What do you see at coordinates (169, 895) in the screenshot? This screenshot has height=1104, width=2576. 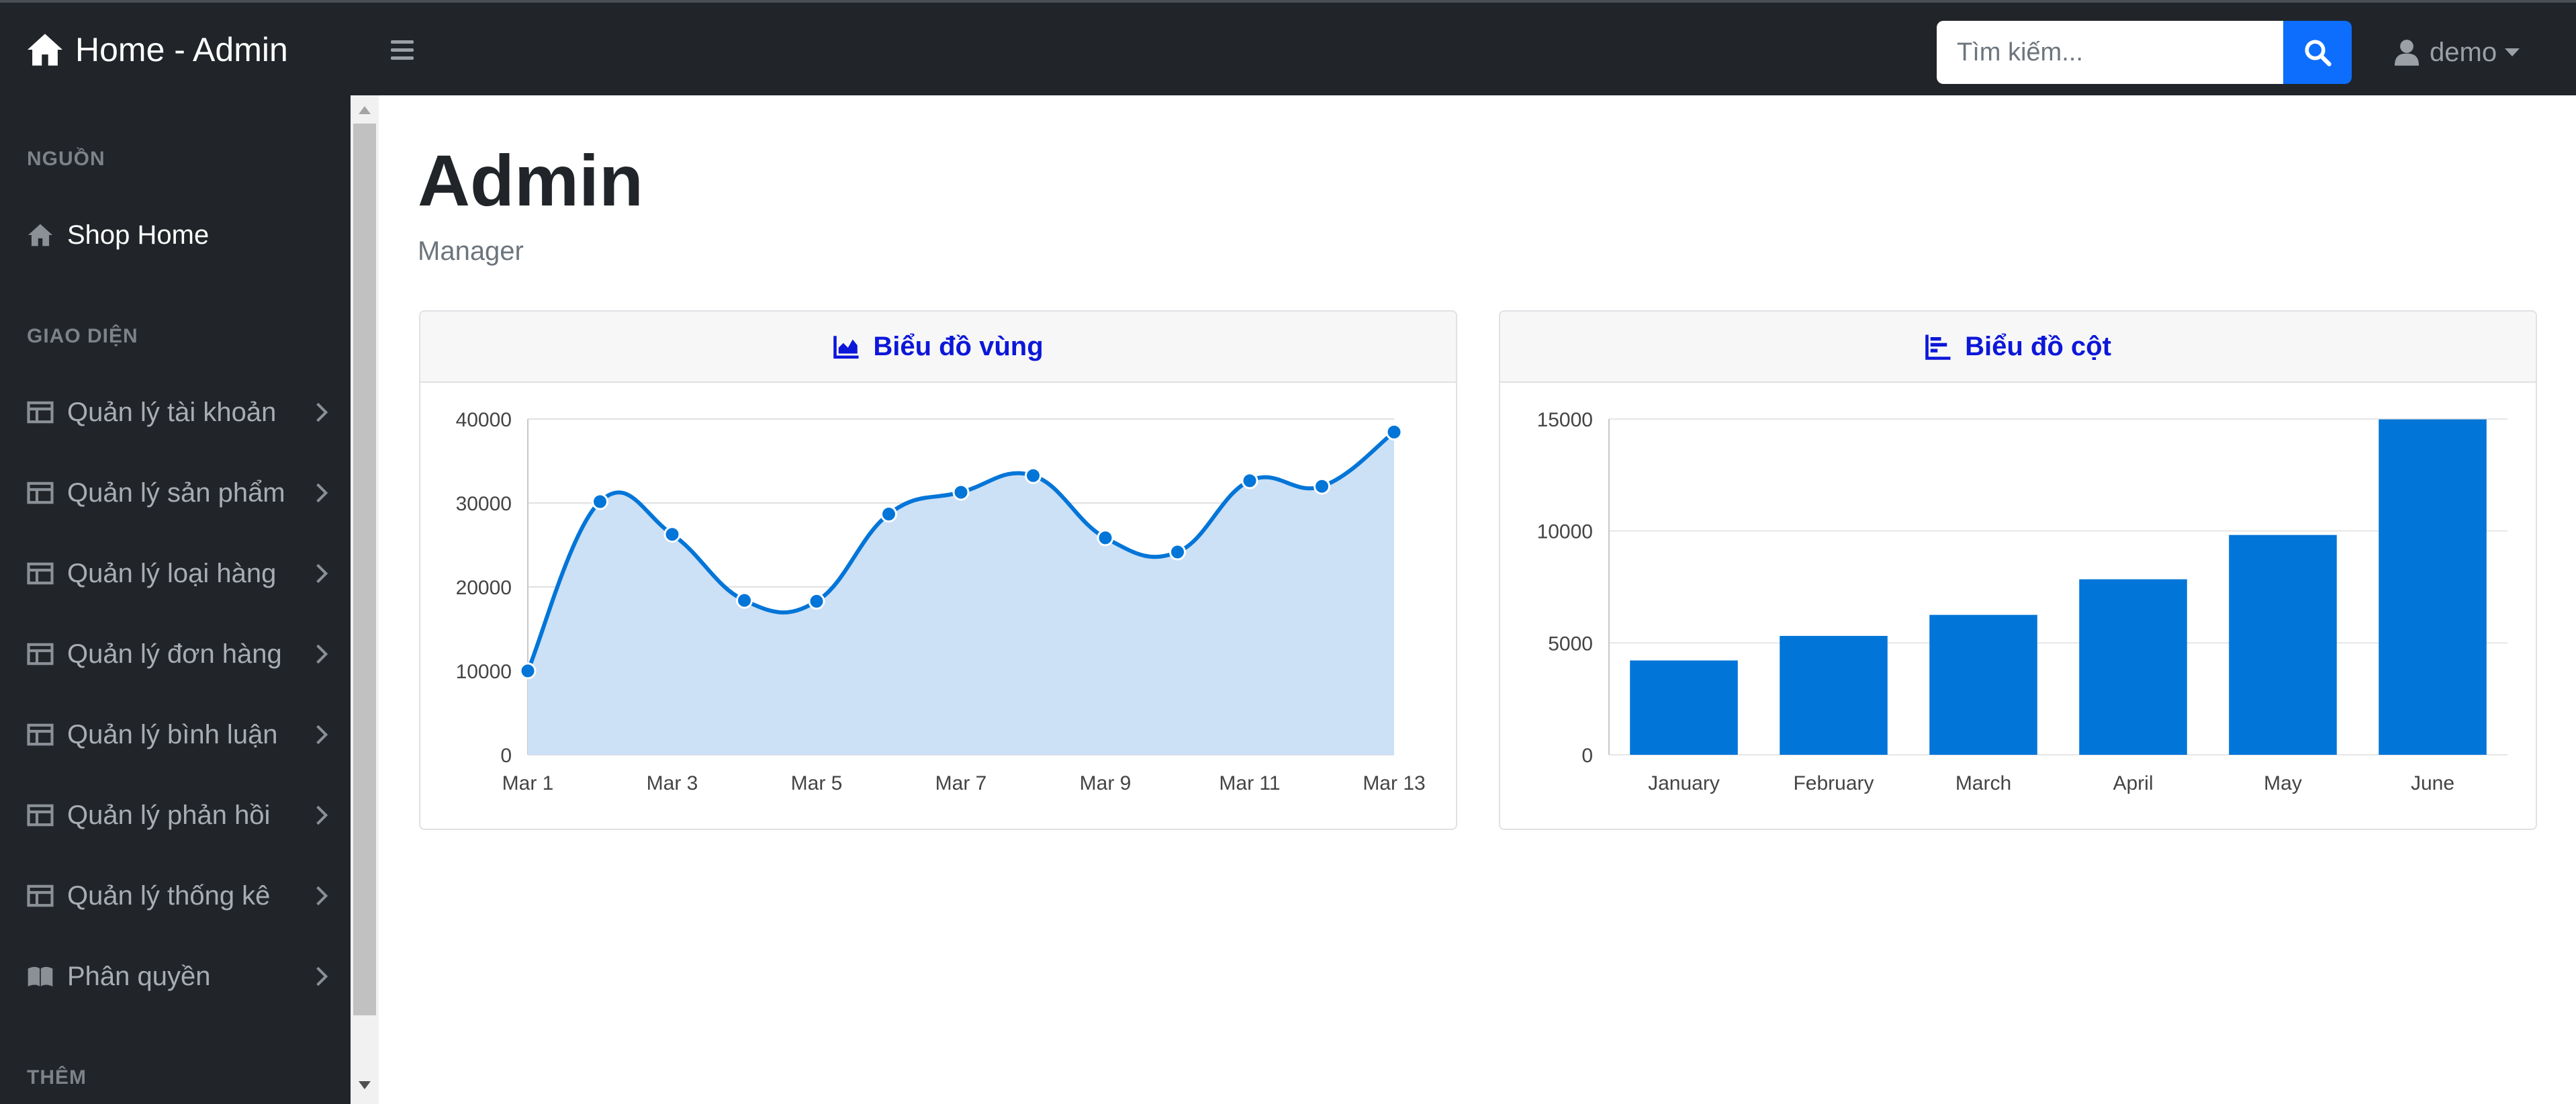 I see `sidebar-item-label: Quản lý thống kê` at bounding box center [169, 895].